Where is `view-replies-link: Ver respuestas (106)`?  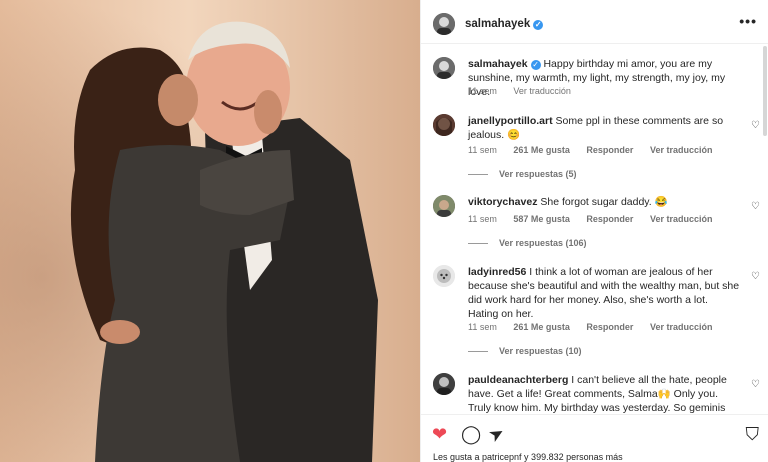
view-replies-link: Ver respuestas (106) is located at coordinates (527, 243).